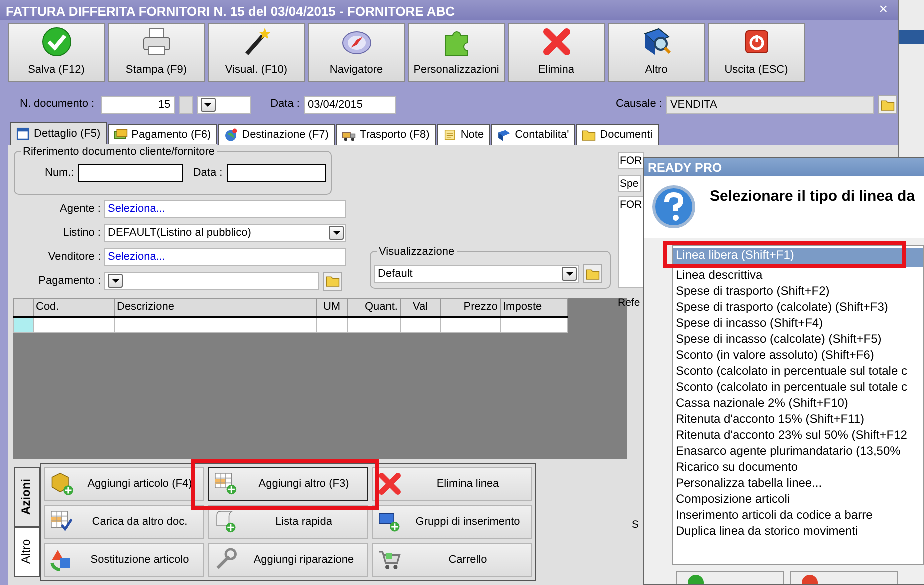  Describe the element at coordinates (674, 207) in the screenshot. I see `question-icon` at that location.